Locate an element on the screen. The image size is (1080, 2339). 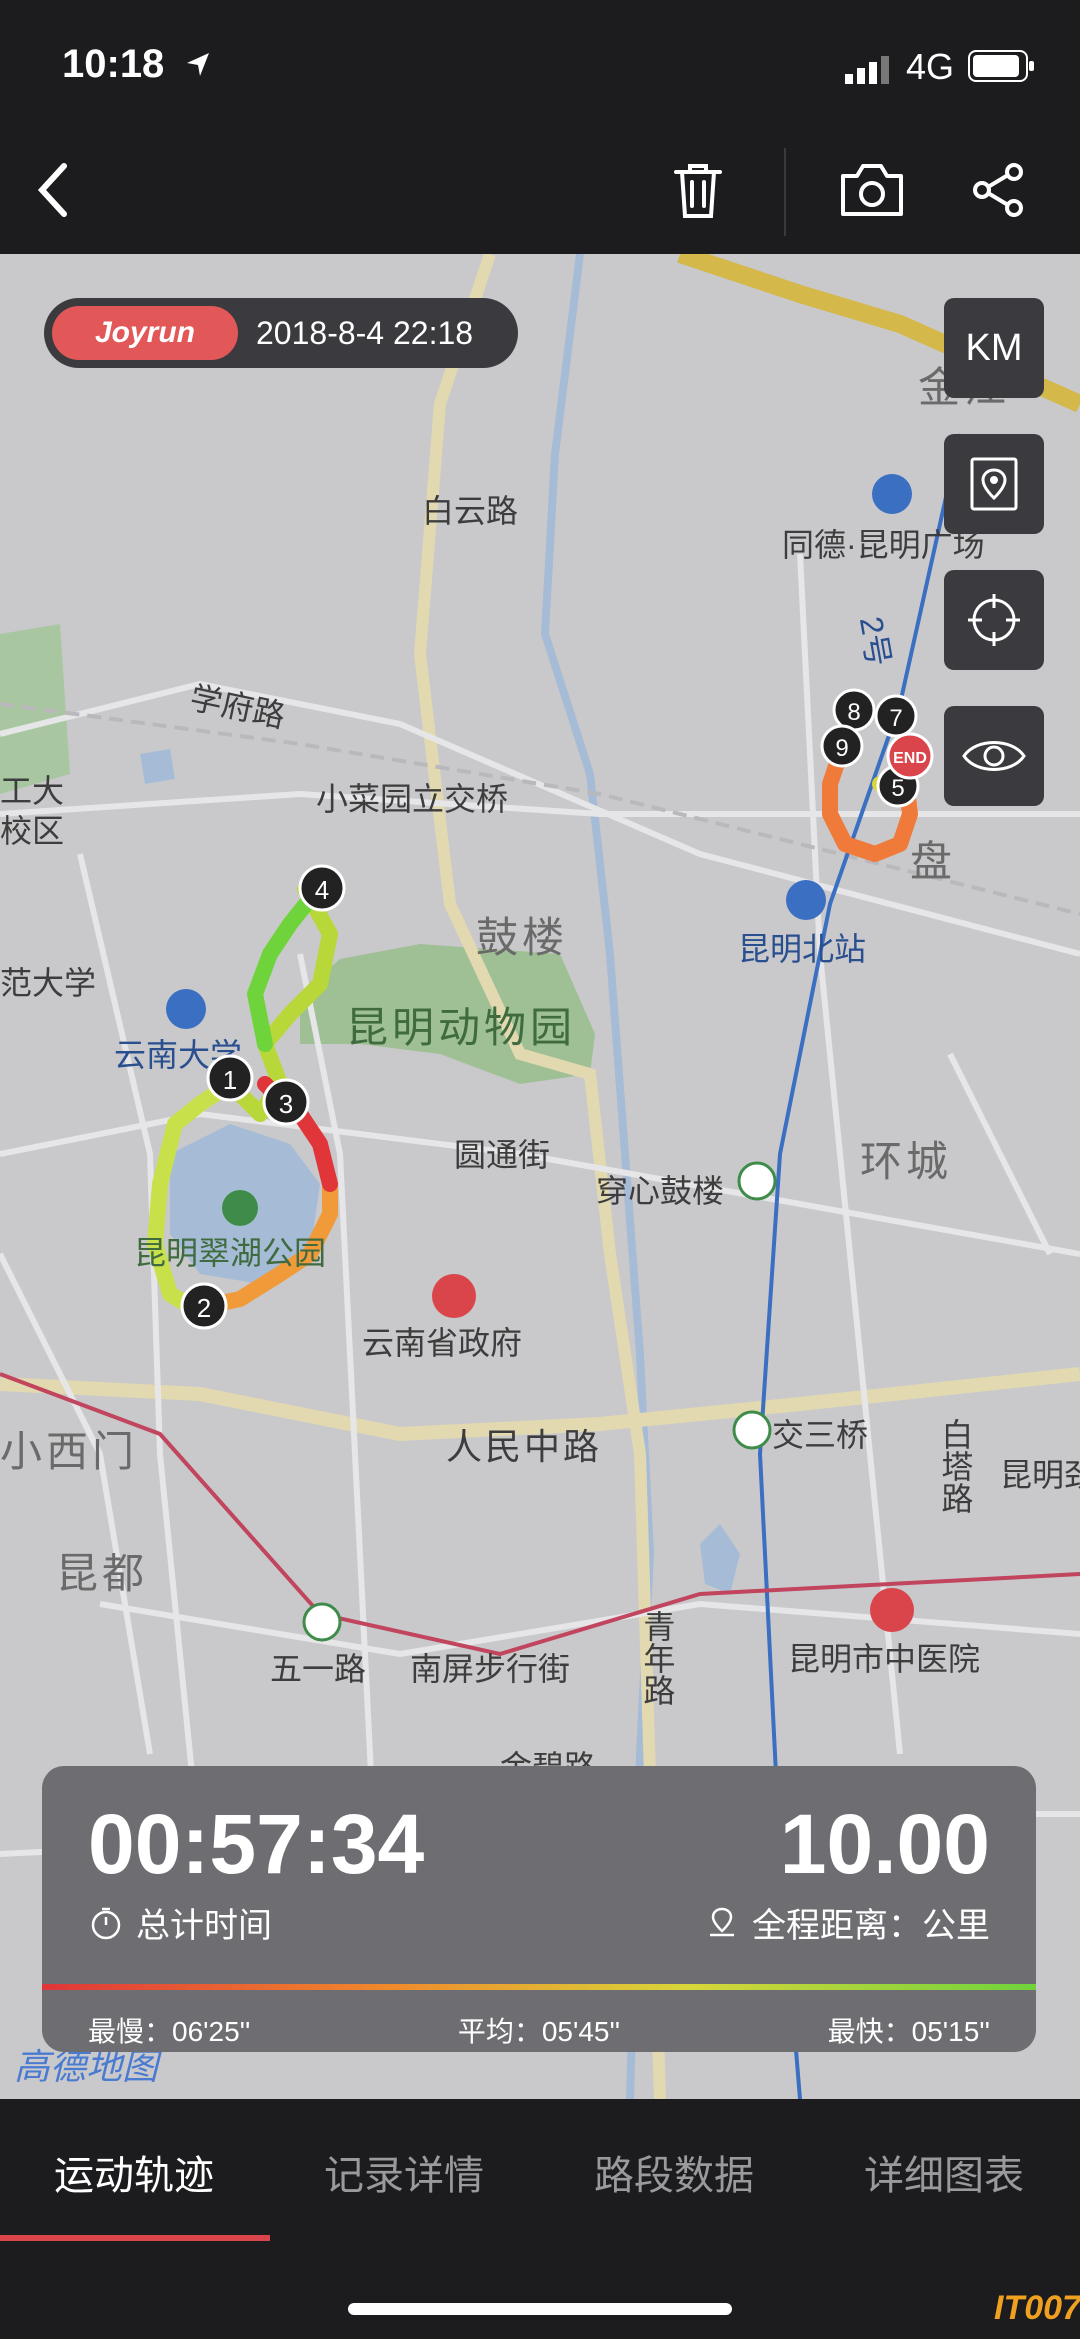
delete-button is located at coordinates (698, 190).